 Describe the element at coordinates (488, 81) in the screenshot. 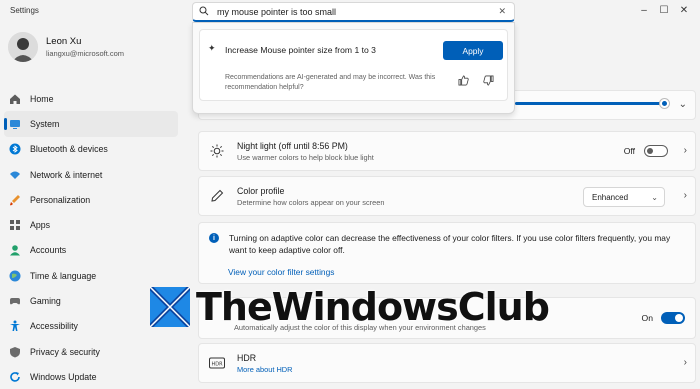

I see `thumbs-down-icon` at that location.